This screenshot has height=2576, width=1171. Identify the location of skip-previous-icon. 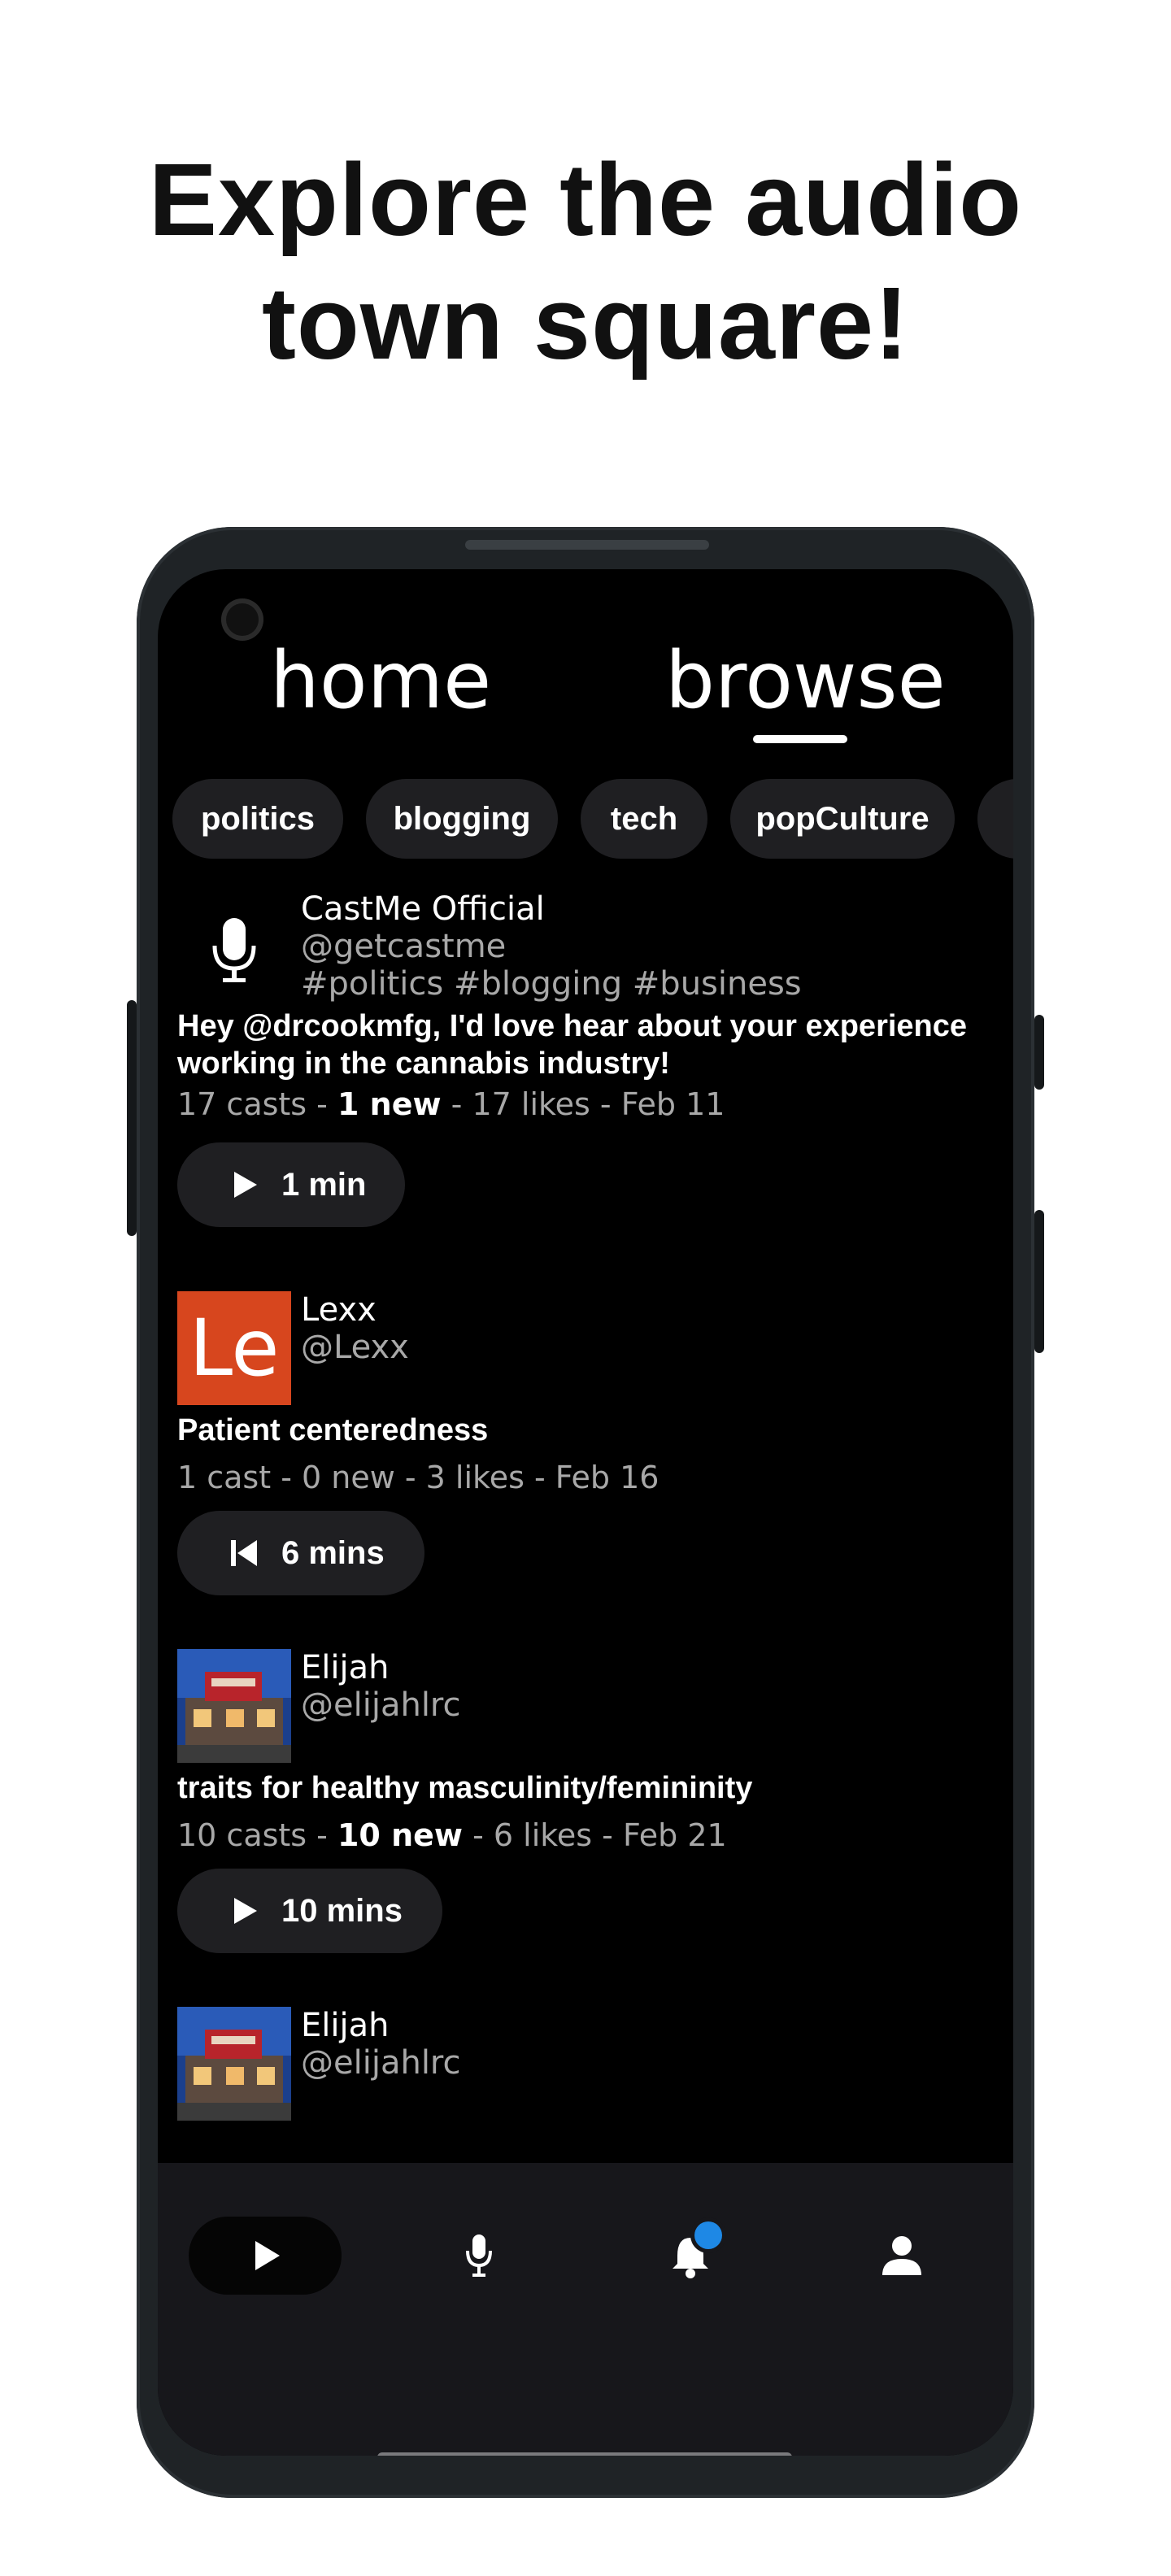
(244, 1553).